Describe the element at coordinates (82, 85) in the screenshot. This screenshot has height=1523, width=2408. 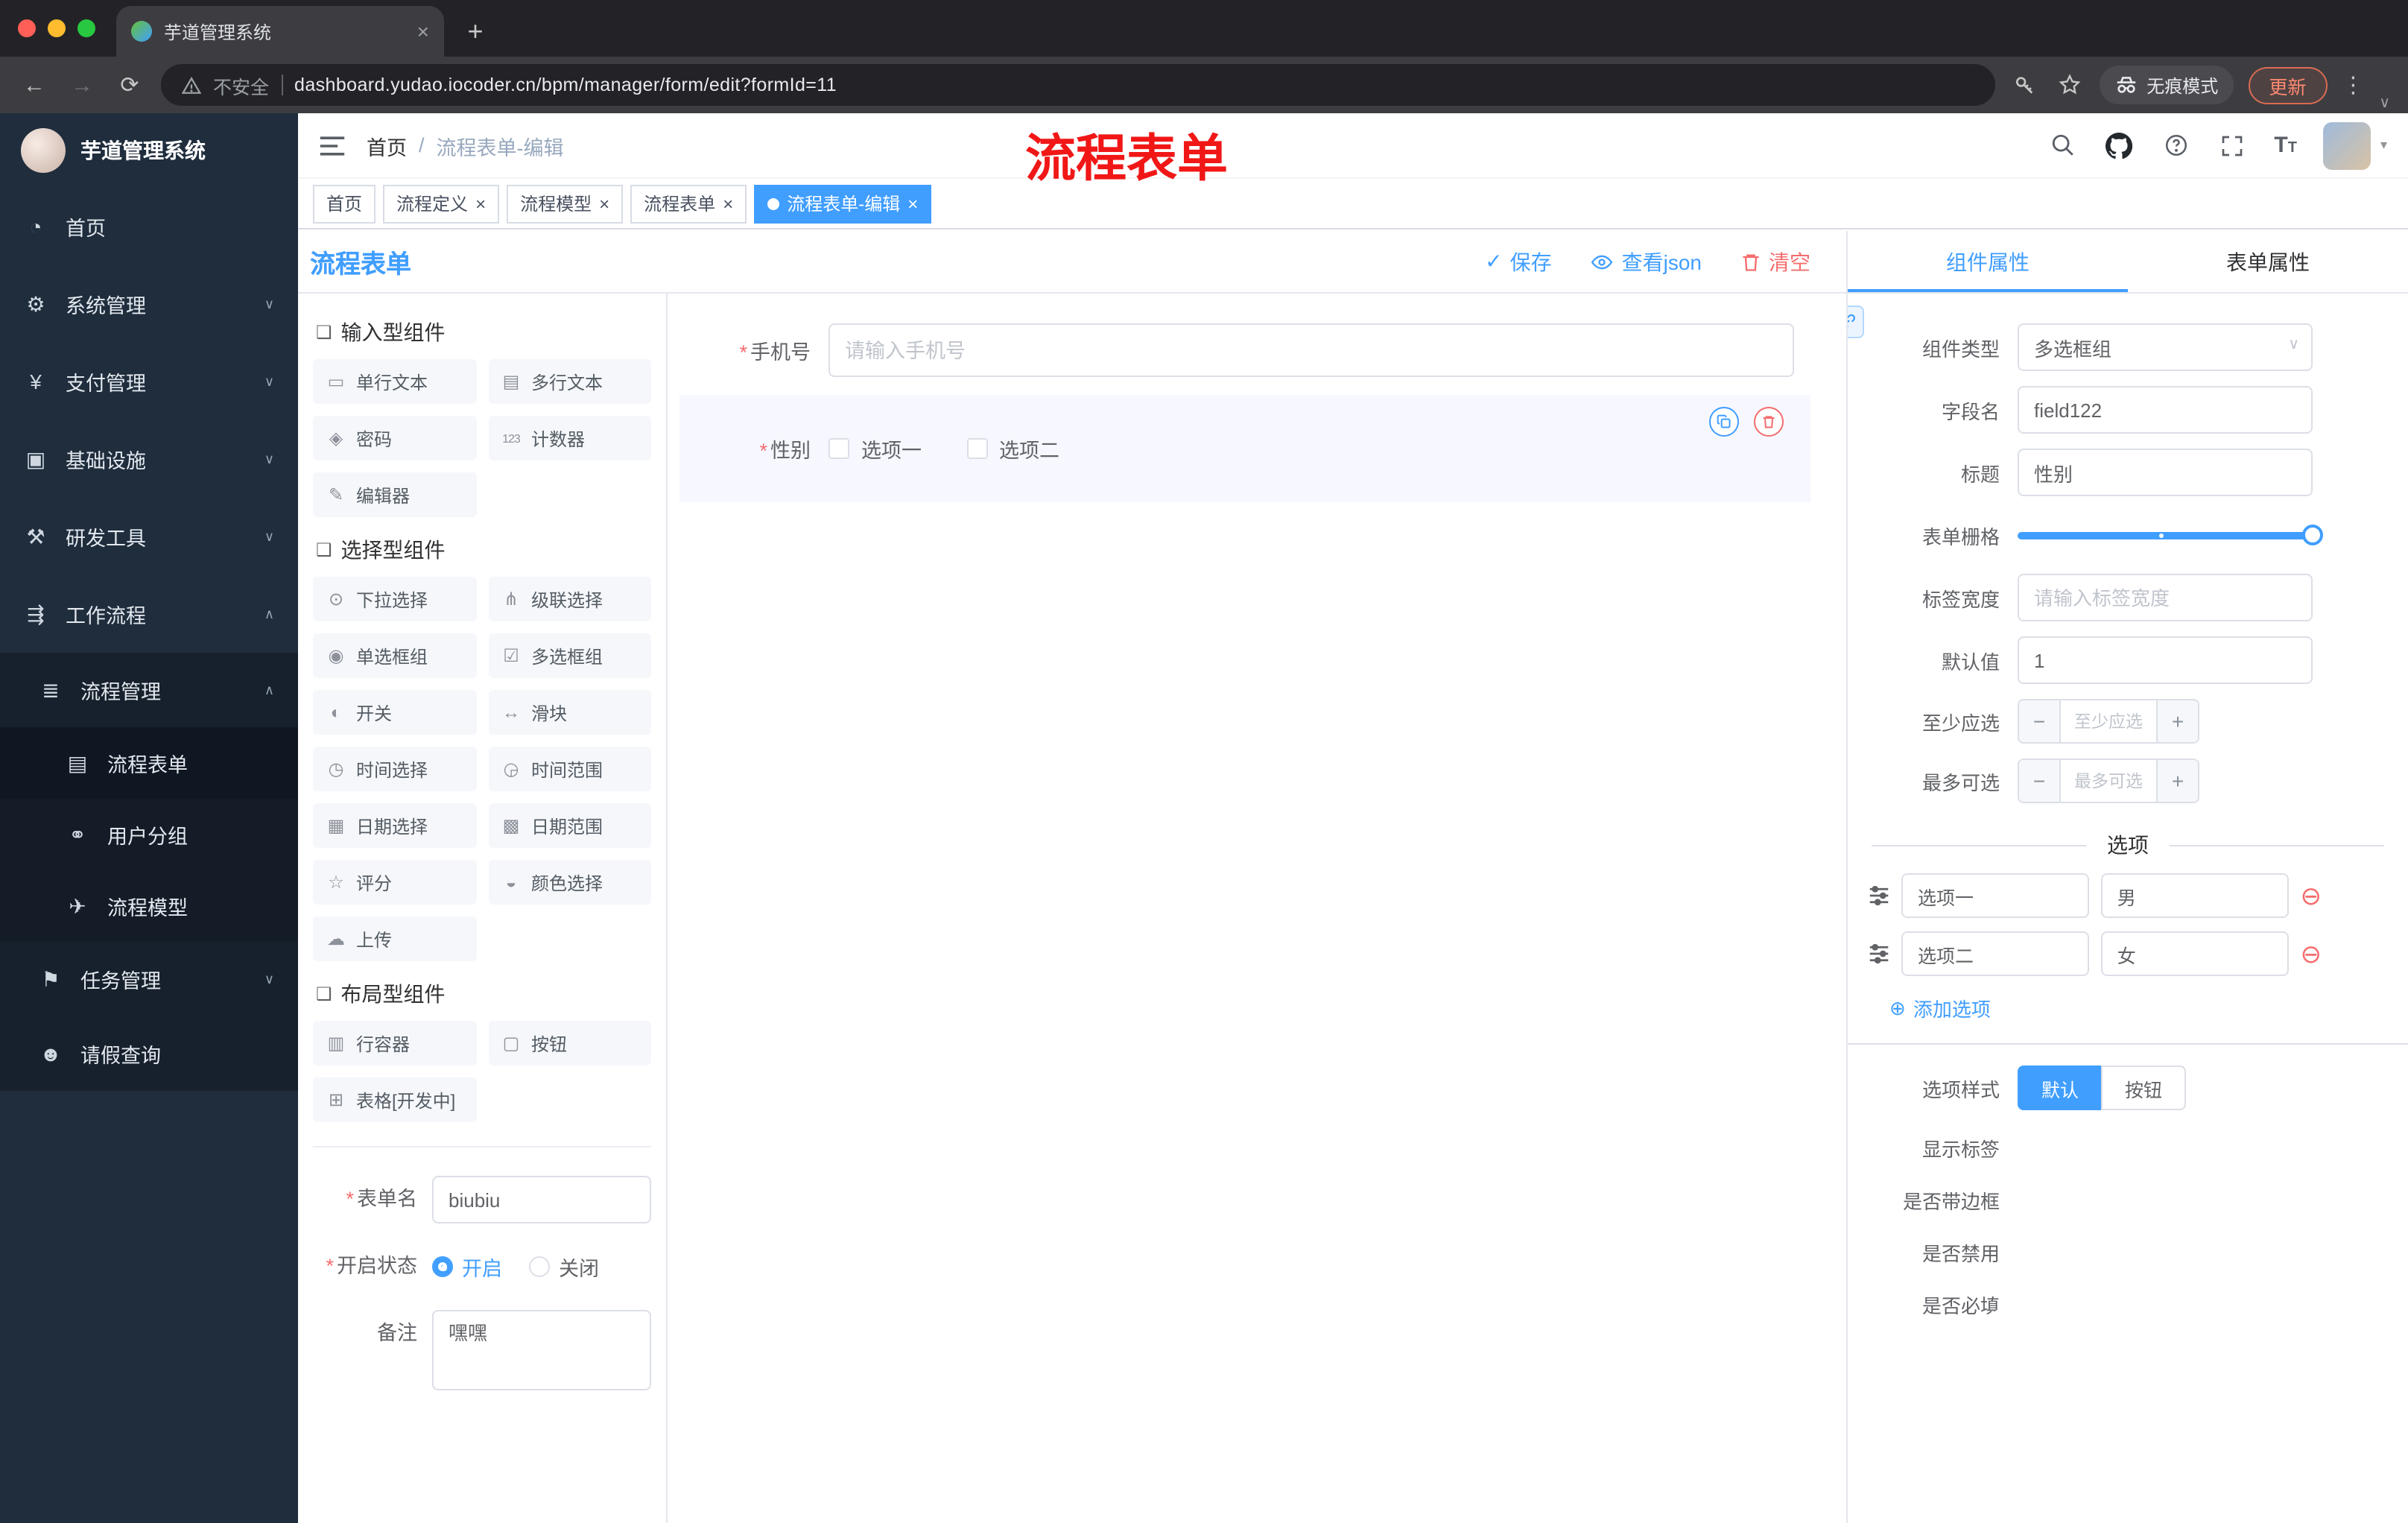
I see `forward-button: →` at that location.